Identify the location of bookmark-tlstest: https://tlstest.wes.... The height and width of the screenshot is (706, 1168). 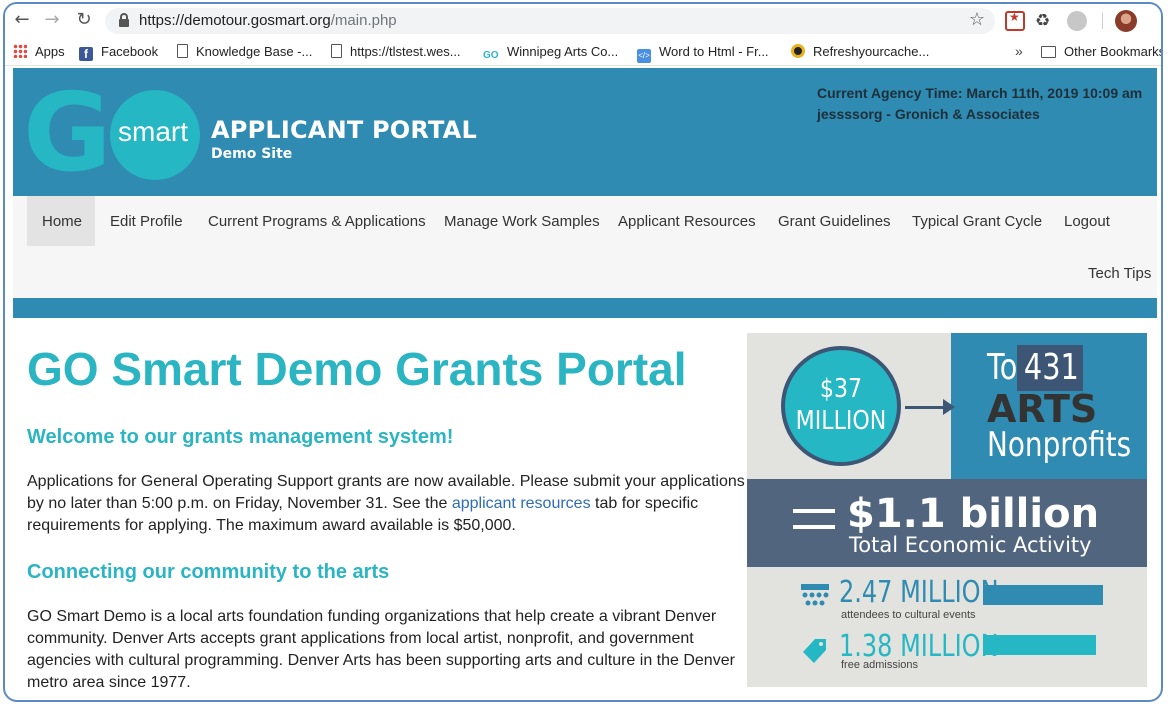
(396, 51).